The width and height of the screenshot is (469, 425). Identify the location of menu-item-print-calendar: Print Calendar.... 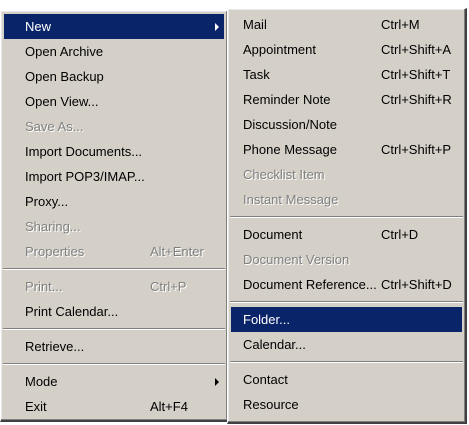
(114, 311).